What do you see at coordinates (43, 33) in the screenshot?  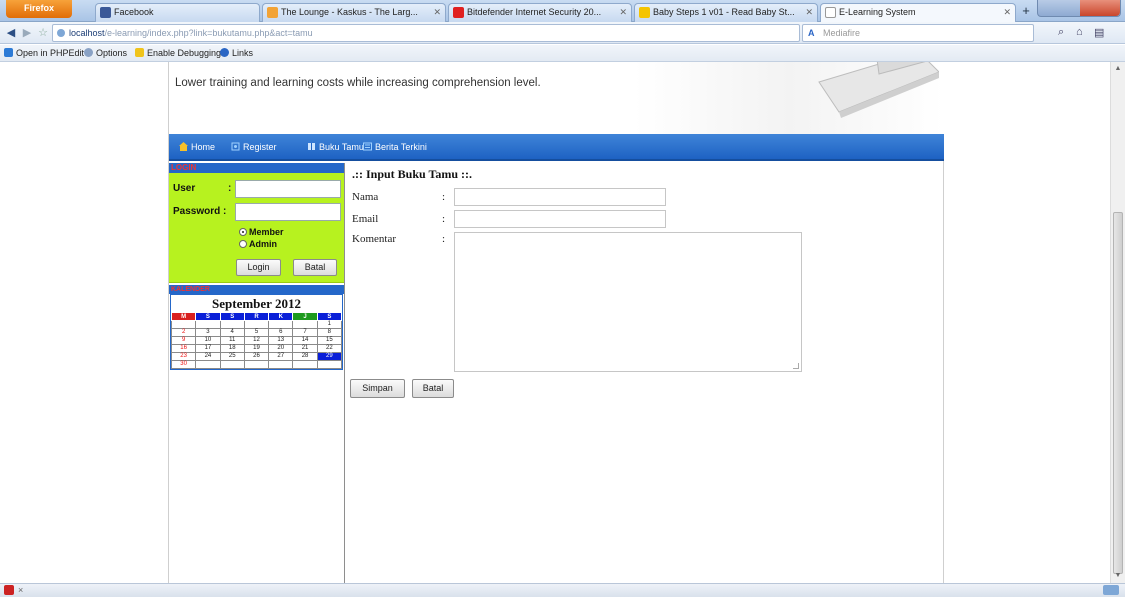 I see `star-icon: ☆` at bounding box center [43, 33].